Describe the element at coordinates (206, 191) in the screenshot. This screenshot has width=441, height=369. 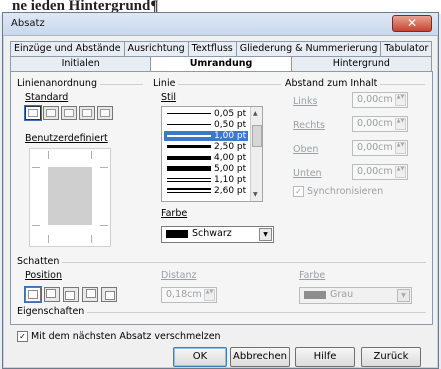
I see `line-style-item: 2,60 pt` at that location.